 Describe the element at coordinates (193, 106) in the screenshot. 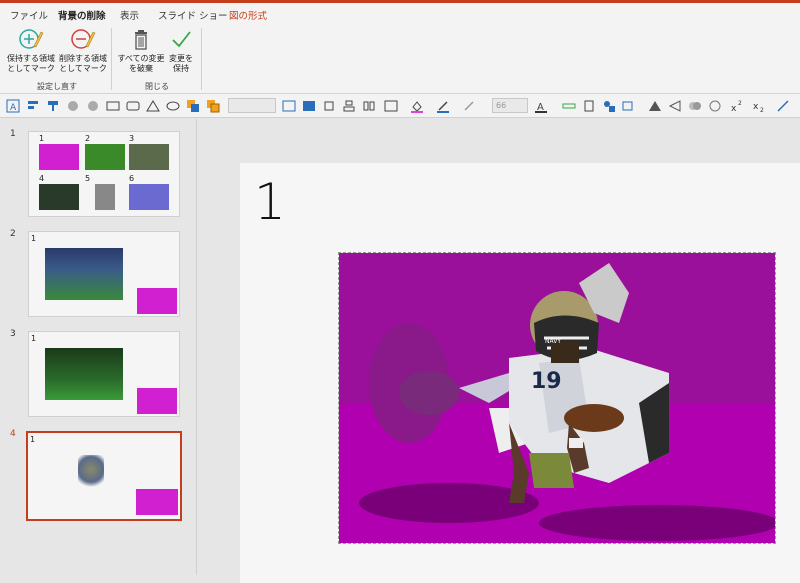

I see `arrange-icon` at that location.